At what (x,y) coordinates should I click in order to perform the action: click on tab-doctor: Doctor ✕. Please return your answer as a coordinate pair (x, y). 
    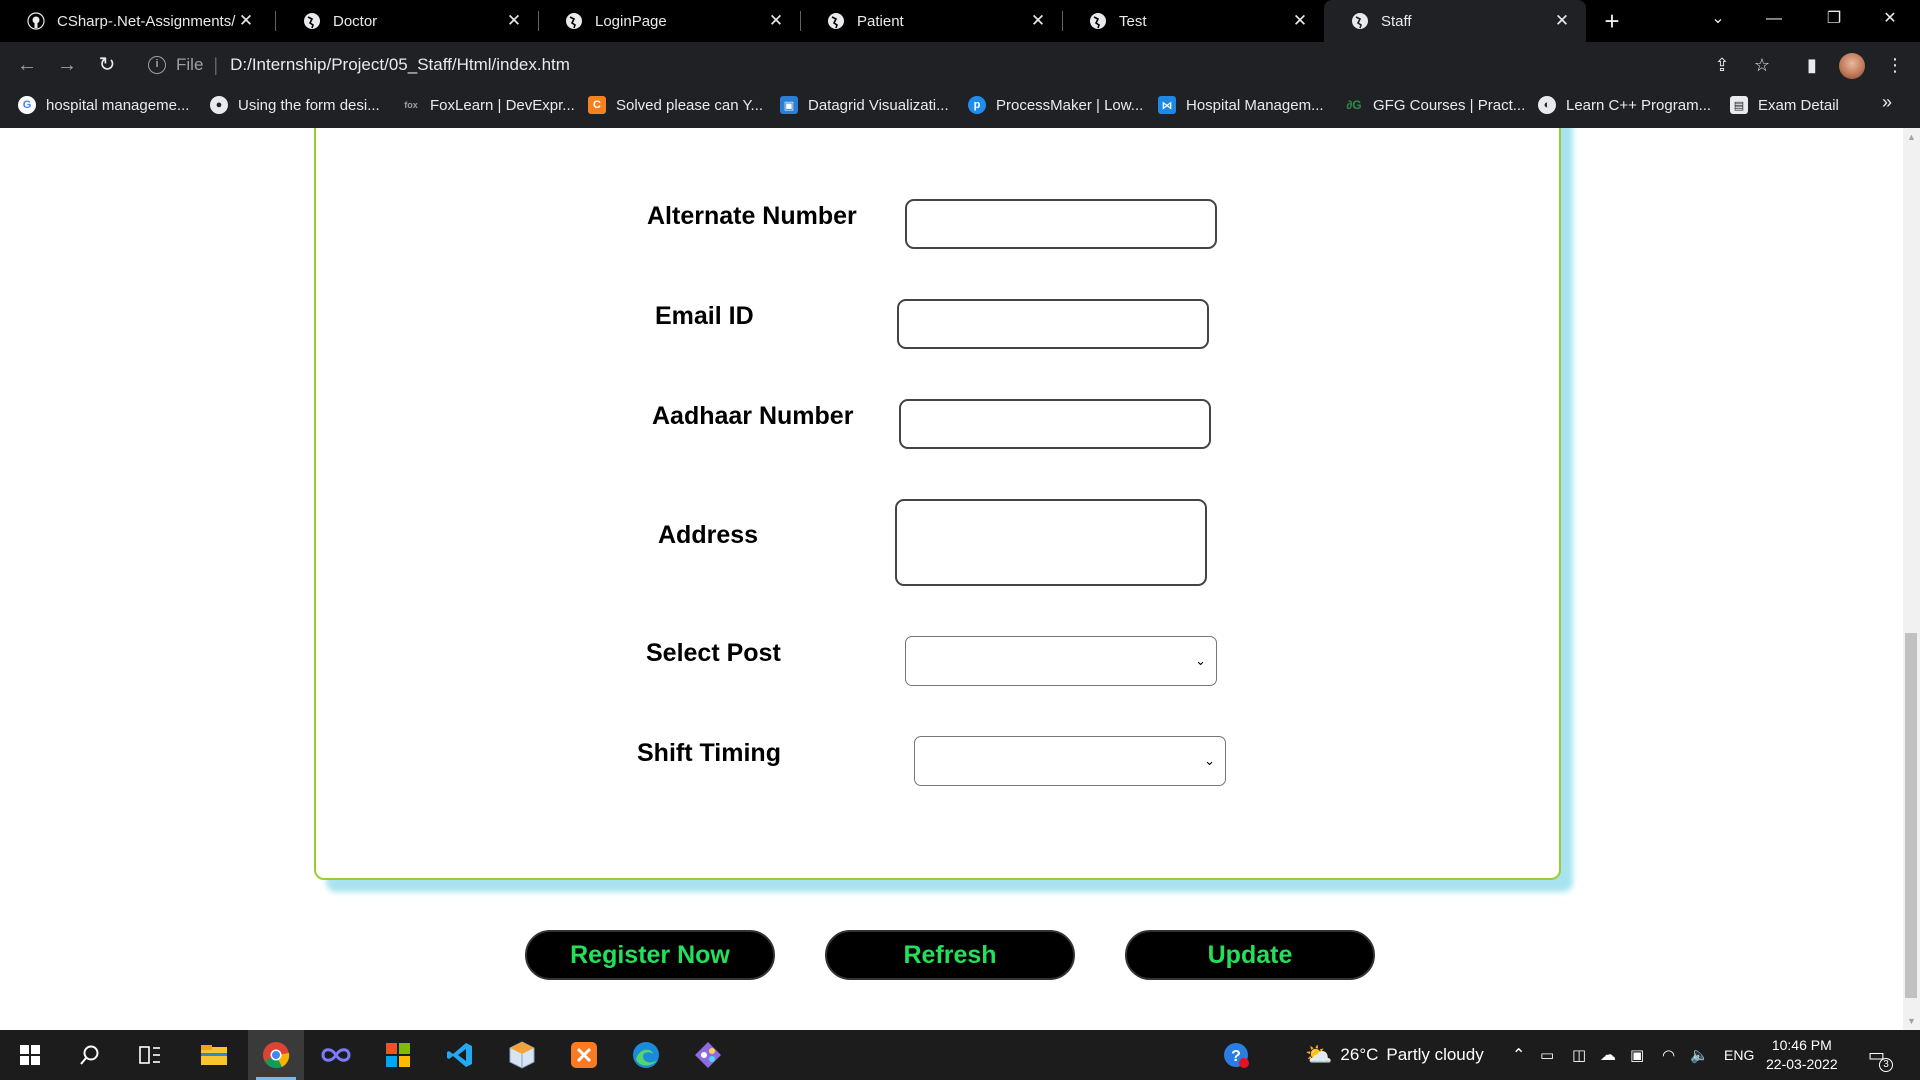
    Looking at the image, I should click on (407, 21).